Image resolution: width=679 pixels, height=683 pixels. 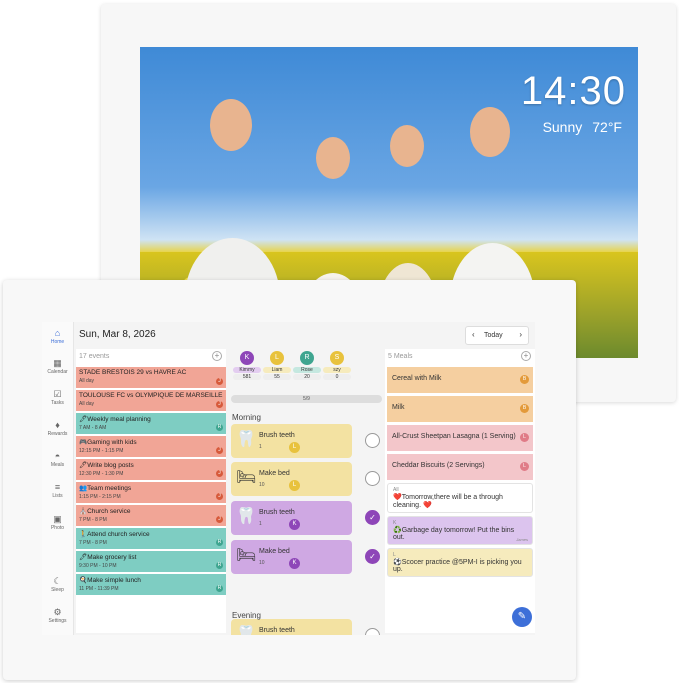 I want to click on kid-avatar: L, so click(x=277, y=358).